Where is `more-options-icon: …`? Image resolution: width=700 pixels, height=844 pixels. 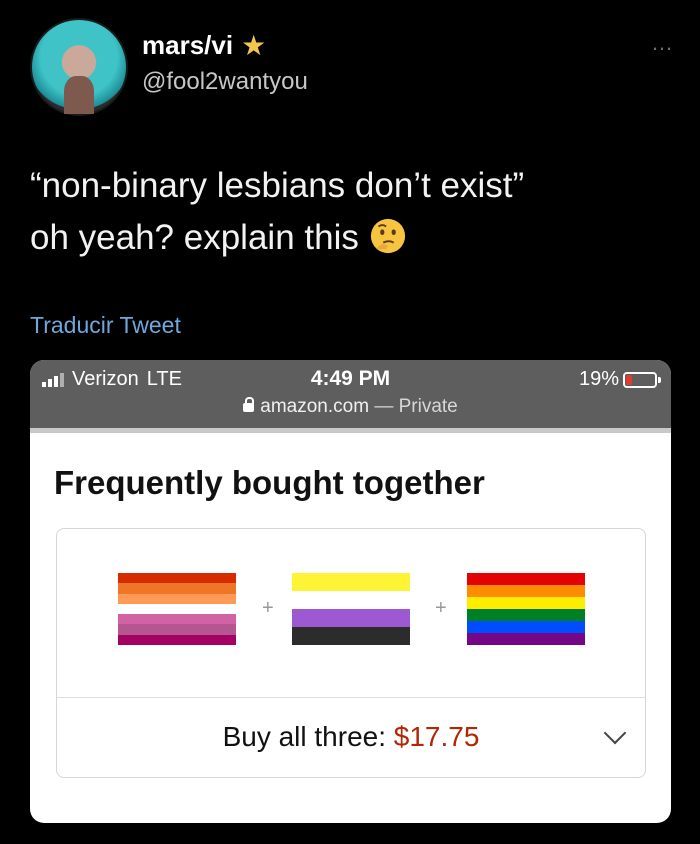 more-options-icon: … is located at coordinates (662, 43).